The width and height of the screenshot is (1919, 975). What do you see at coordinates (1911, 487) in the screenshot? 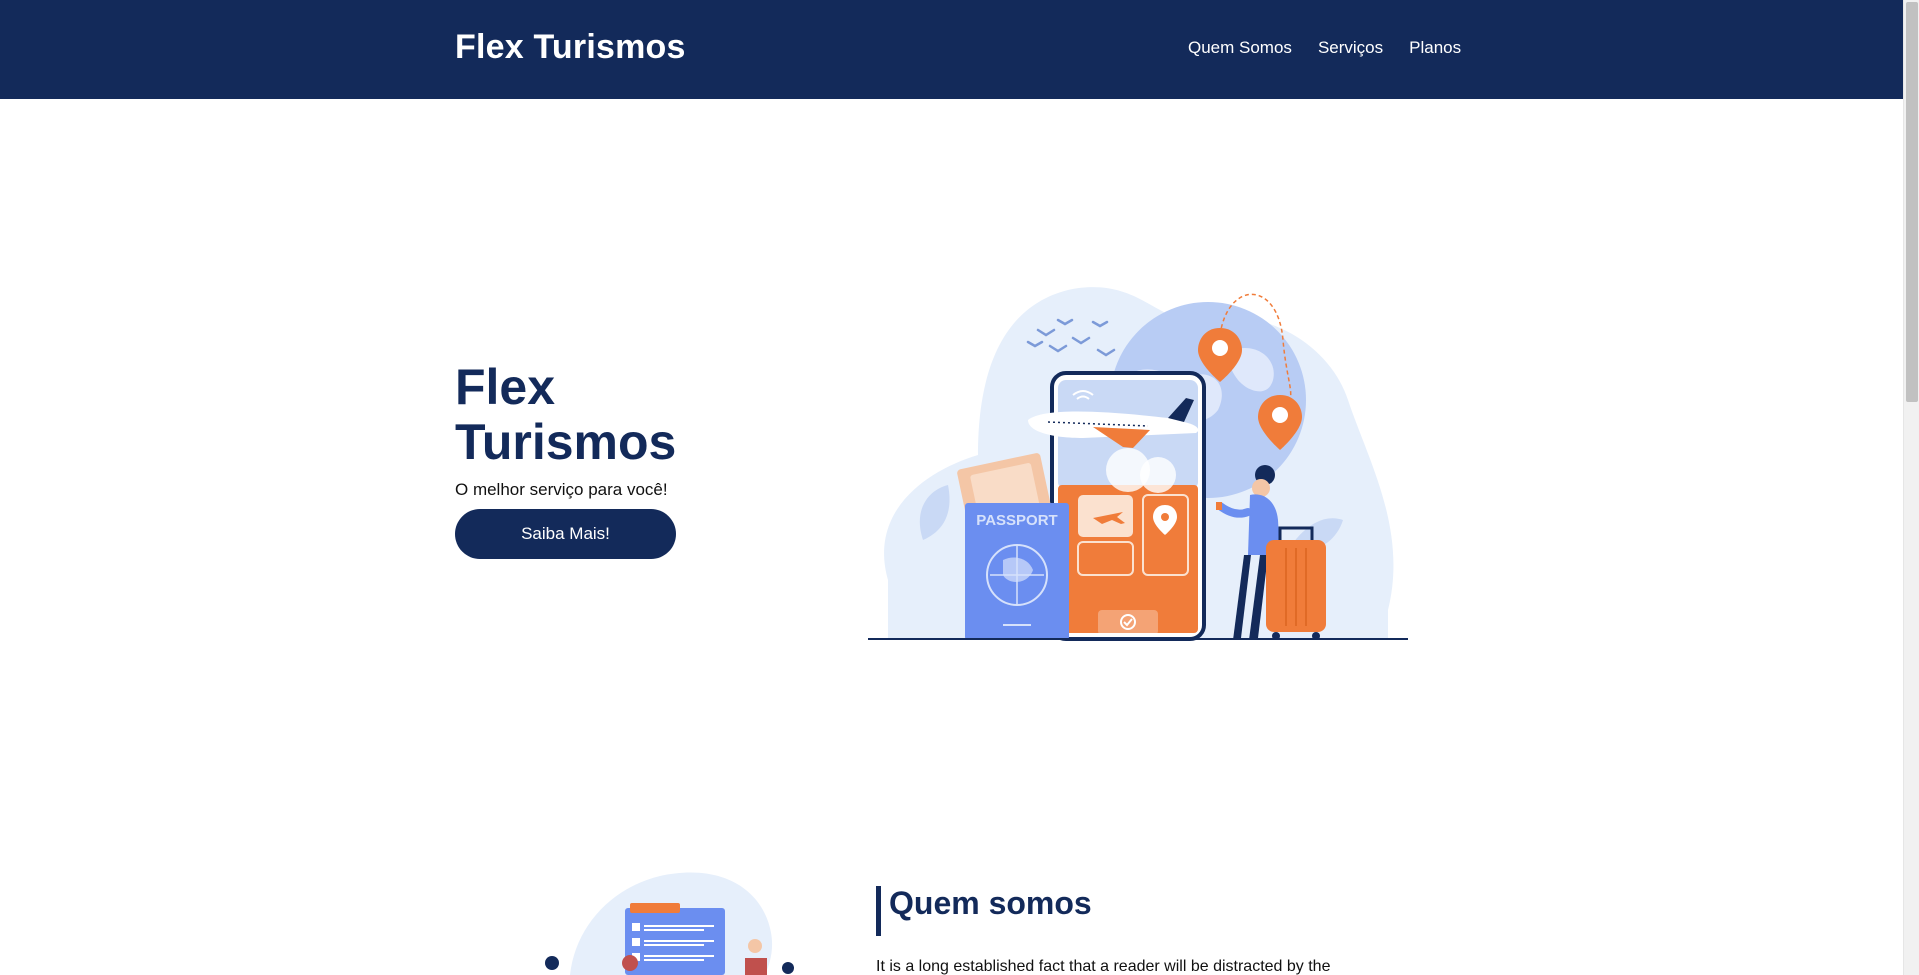
I see `vertical-scrollbar` at bounding box center [1911, 487].